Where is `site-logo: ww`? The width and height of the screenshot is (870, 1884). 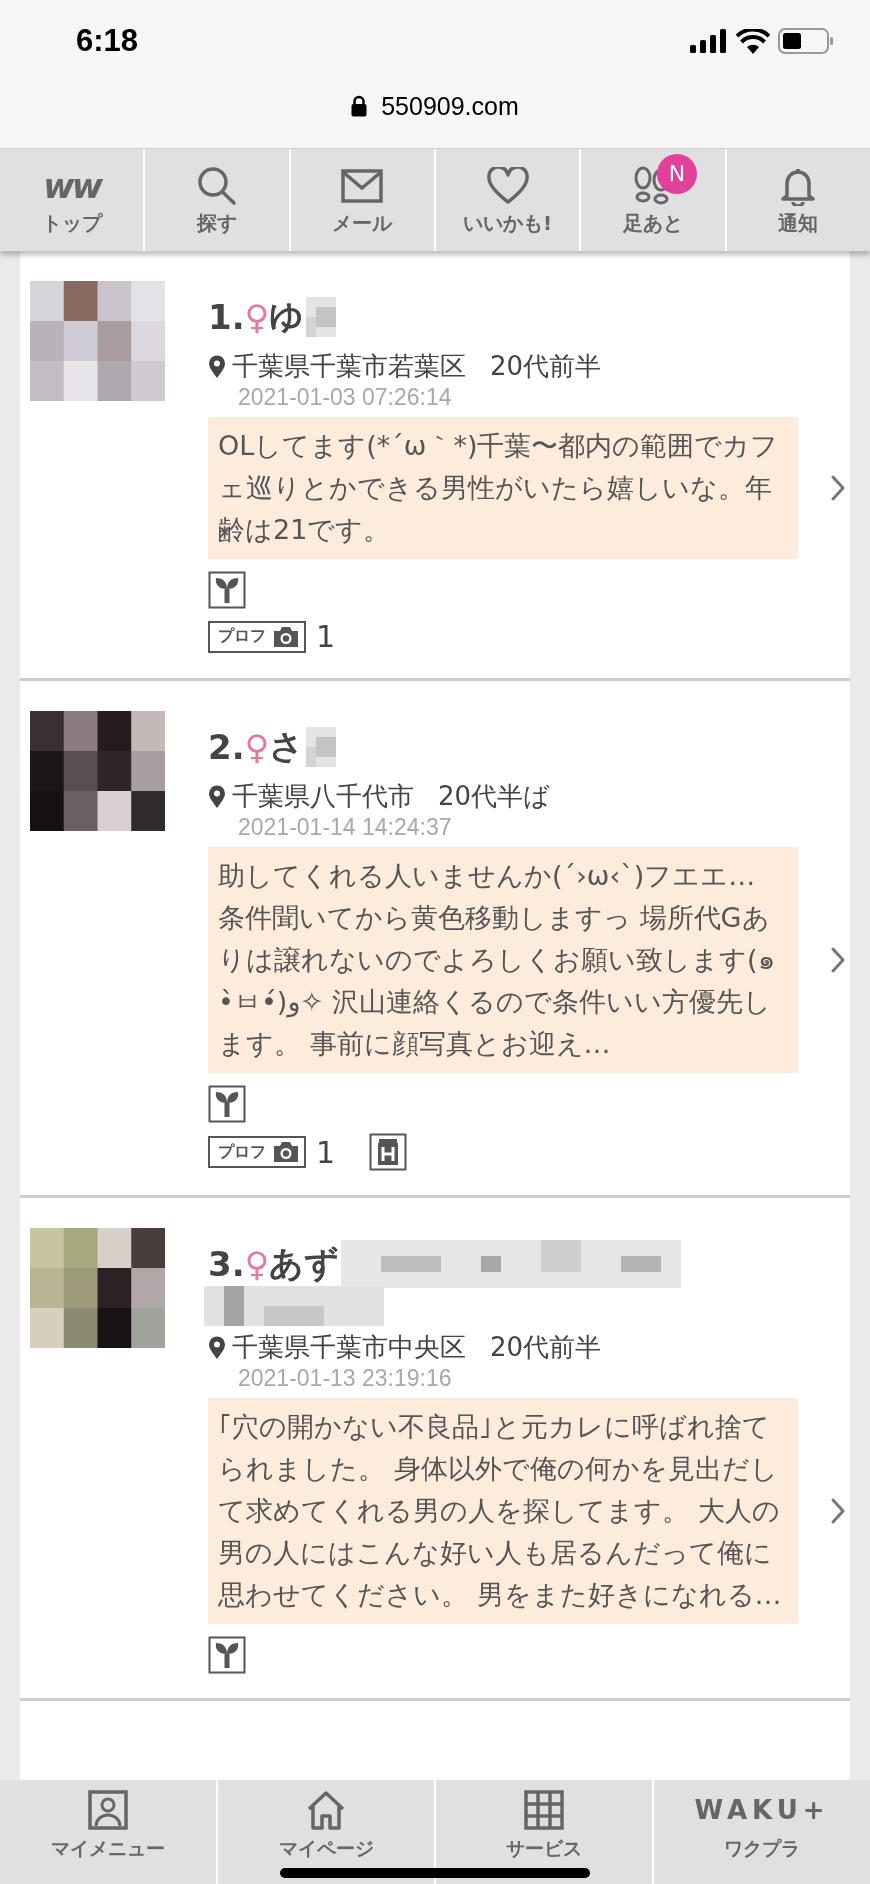 site-logo: ww is located at coordinates (72, 185).